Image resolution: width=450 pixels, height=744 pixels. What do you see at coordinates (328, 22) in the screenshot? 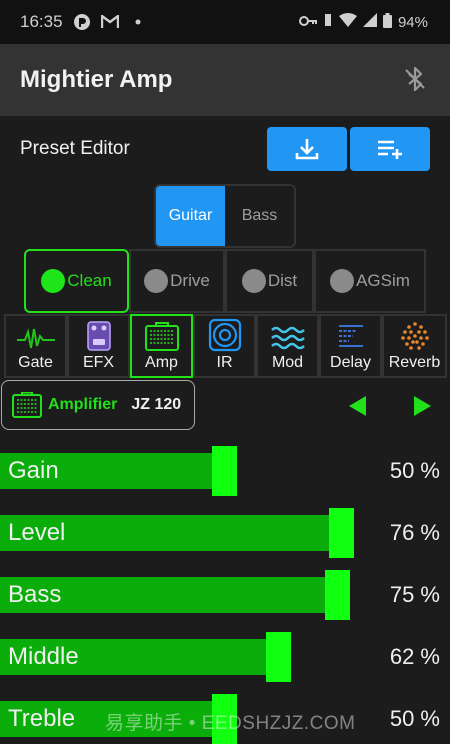
I see `vibrate-icon` at bounding box center [328, 22].